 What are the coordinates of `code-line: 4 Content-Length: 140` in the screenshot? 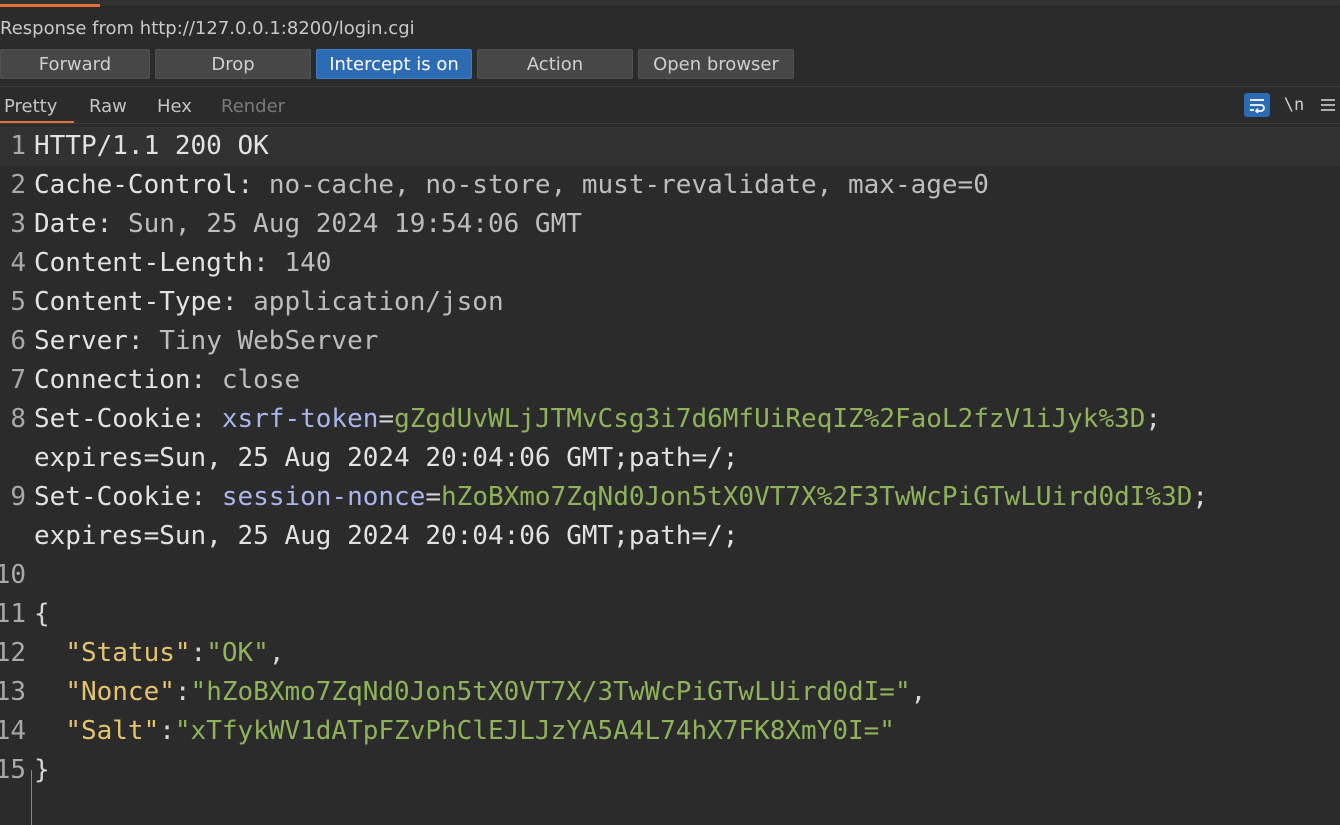 It's located at (670, 263).